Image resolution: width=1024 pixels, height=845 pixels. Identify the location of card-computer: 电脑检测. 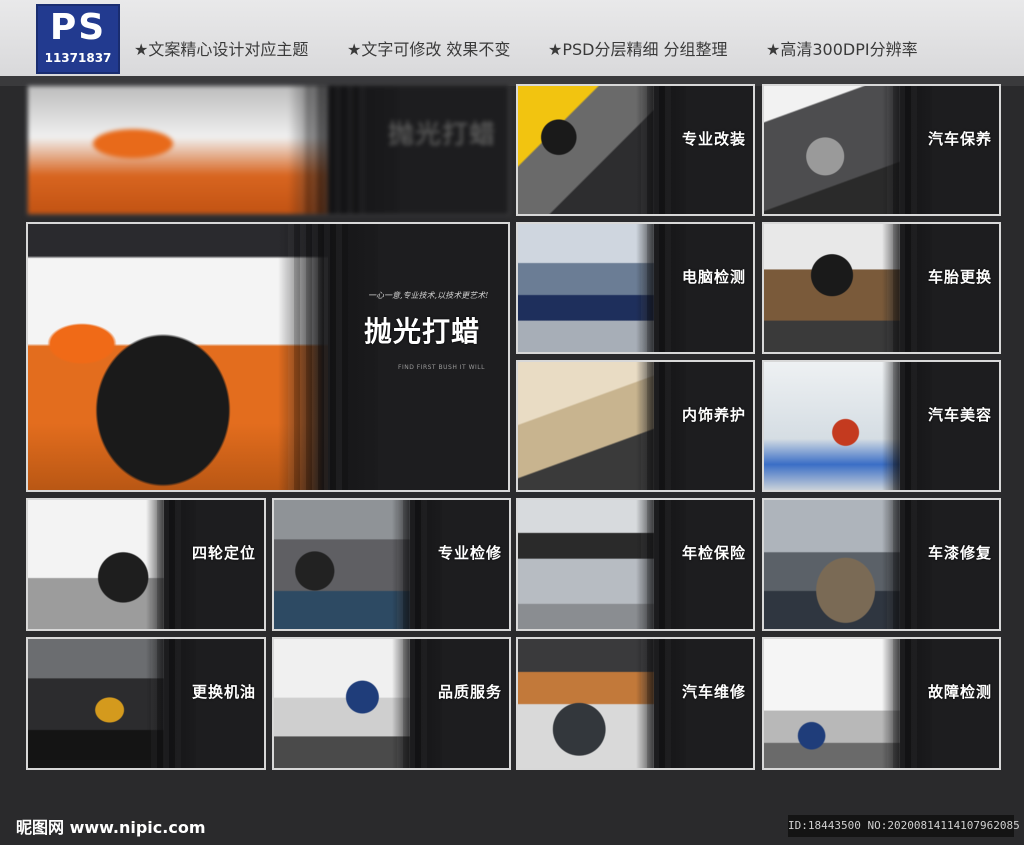
(635, 288).